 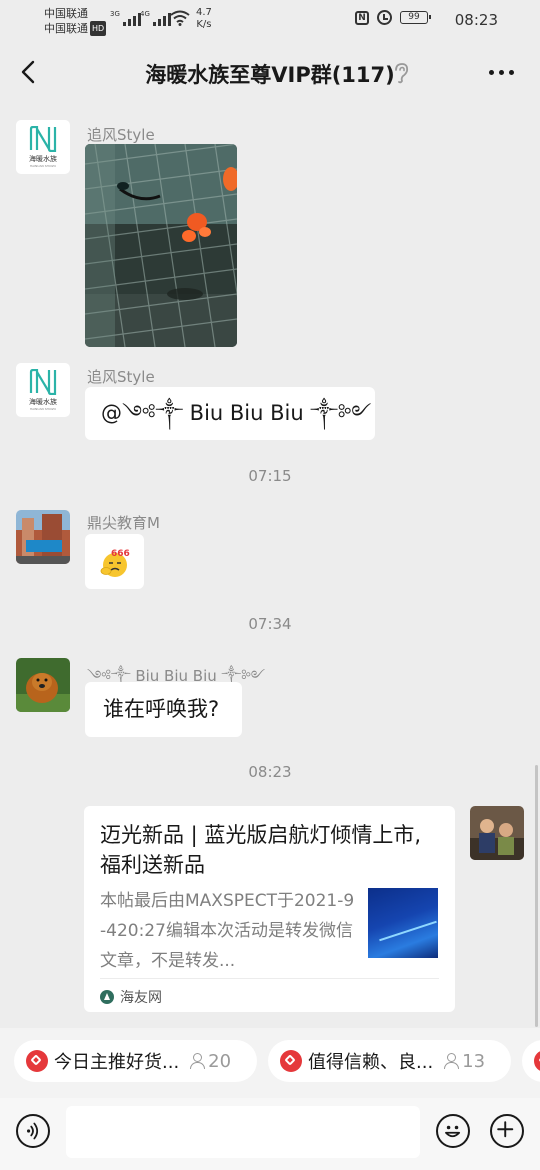 What do you see at coordinates (161, 245) in the screenshot?
I see `fish-tank-photo` at bounding box center [161, 245].